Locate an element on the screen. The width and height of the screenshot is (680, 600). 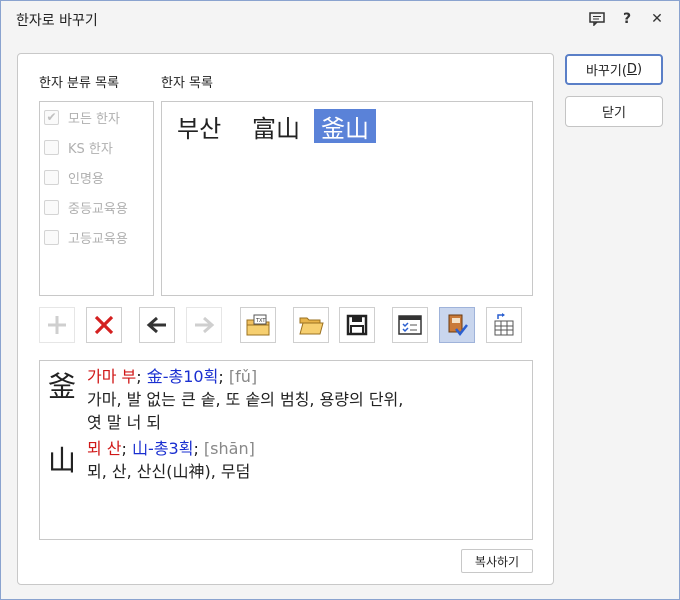
hanja-item-selected: 釜山 is located at coordinates (345, 126).